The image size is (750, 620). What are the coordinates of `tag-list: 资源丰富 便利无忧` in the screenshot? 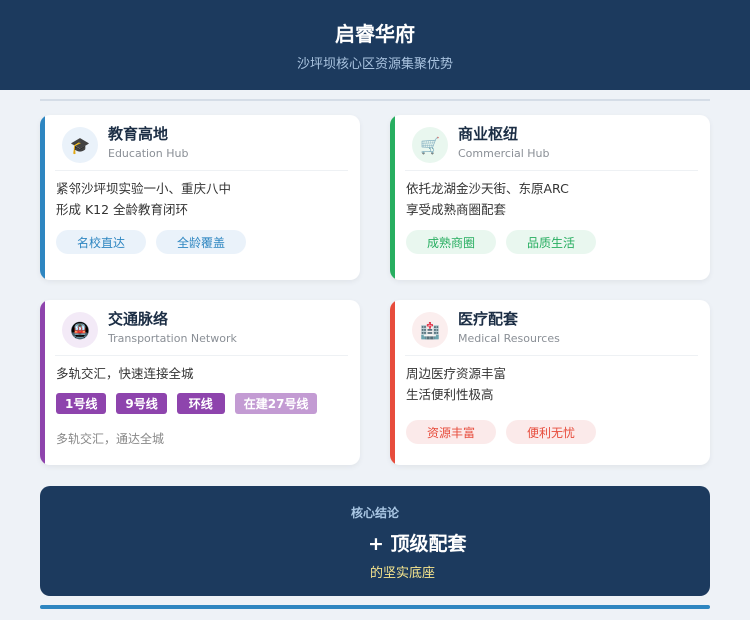 It's located at (501, 432).